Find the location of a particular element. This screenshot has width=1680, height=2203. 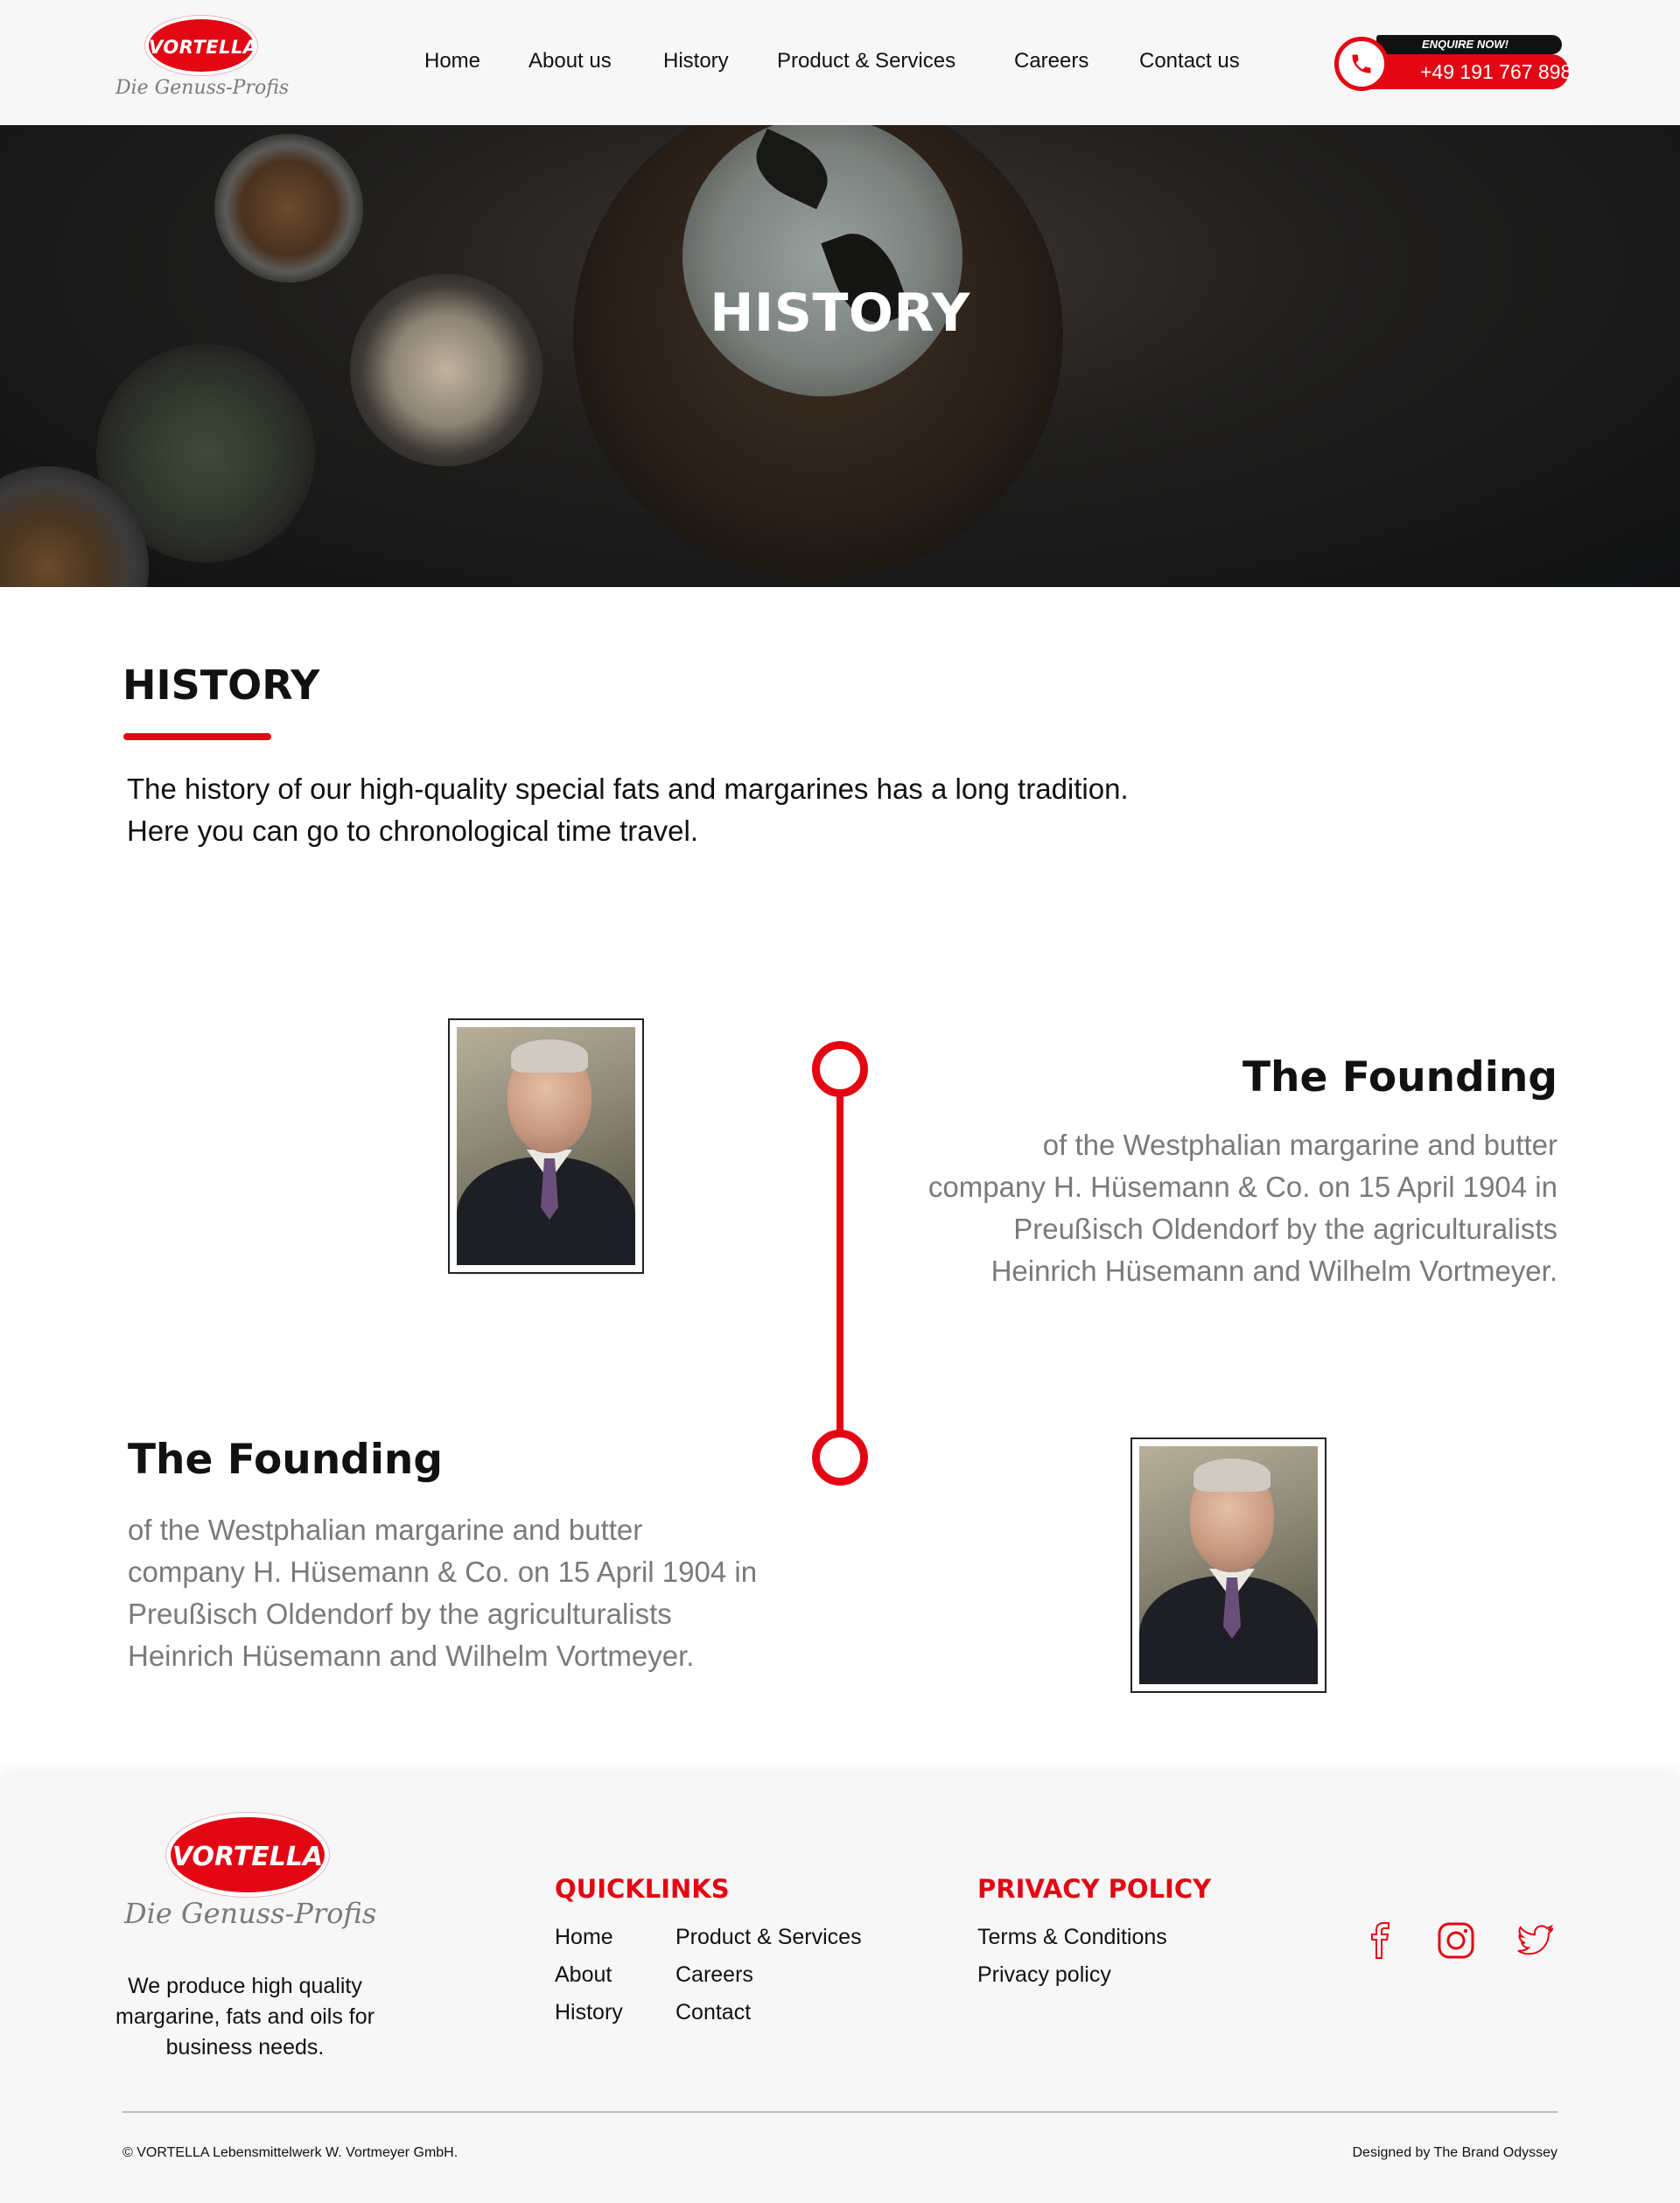

phone-icon is located at coordinates (1361, 64).